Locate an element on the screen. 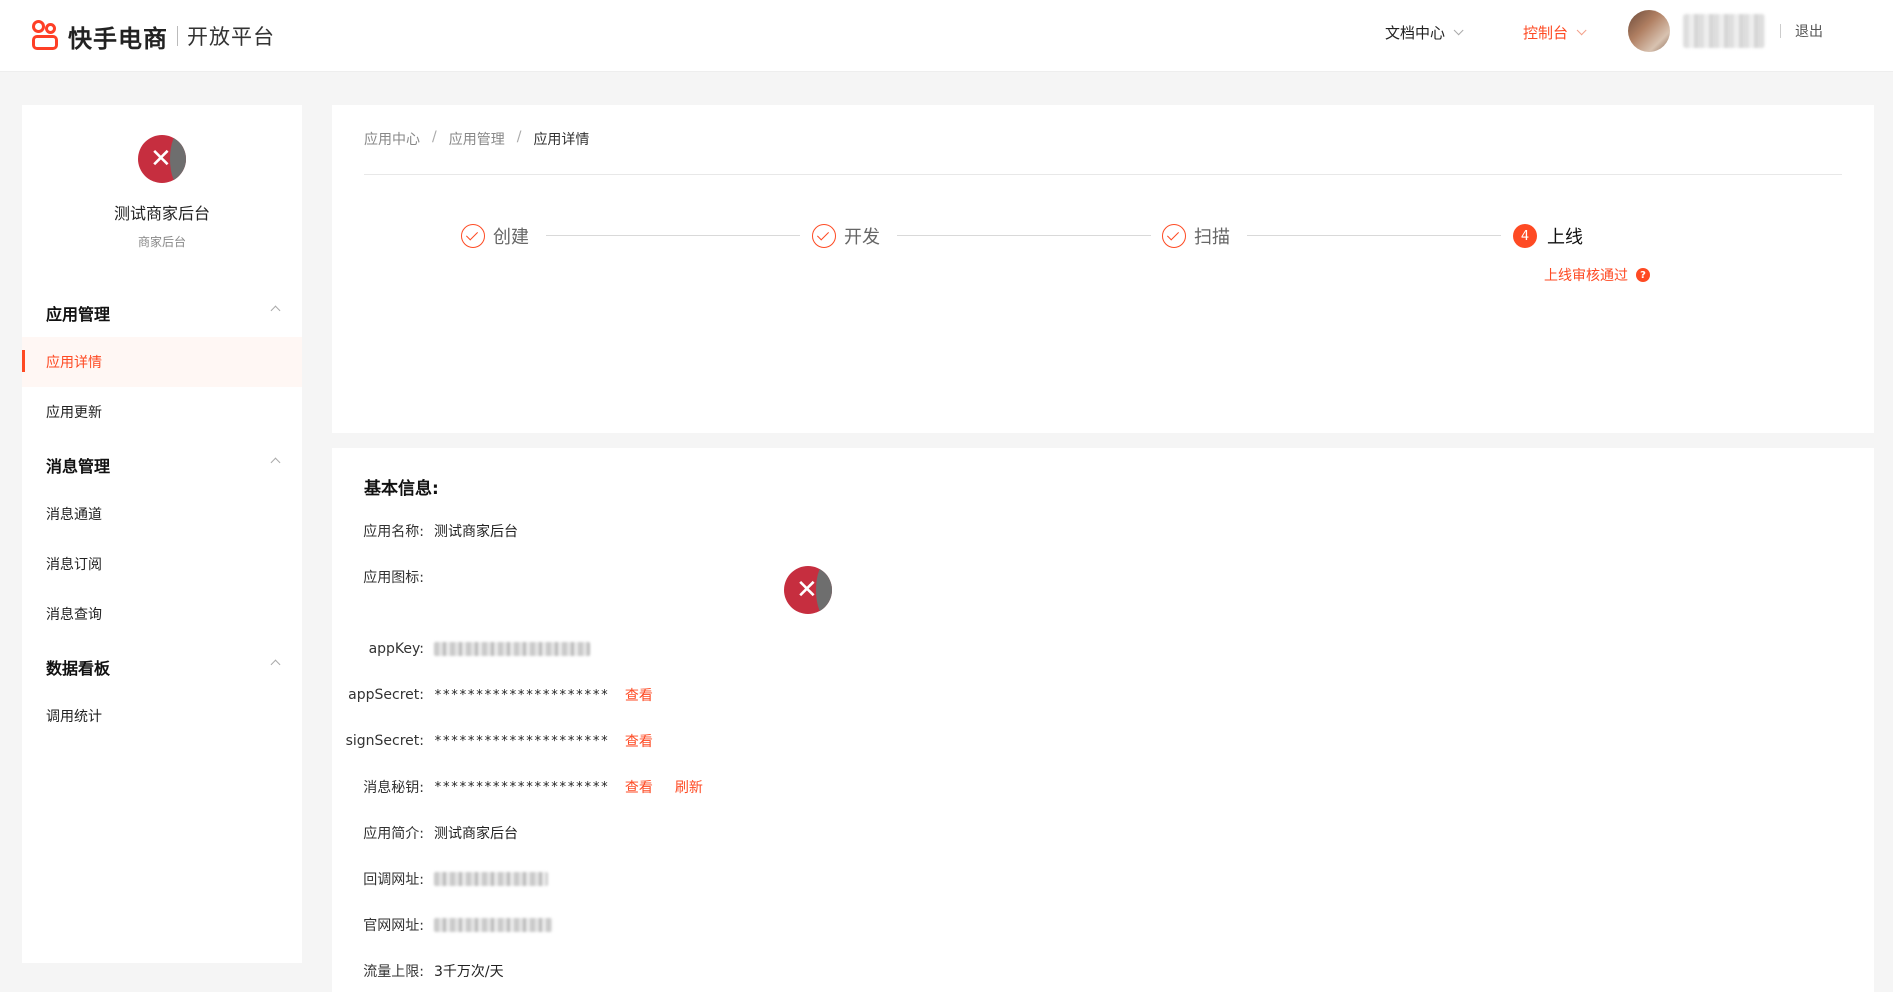 The image size is (1893, 992). brand-logo: 快手电商 开放平台 is located at coordinates (152, 36).